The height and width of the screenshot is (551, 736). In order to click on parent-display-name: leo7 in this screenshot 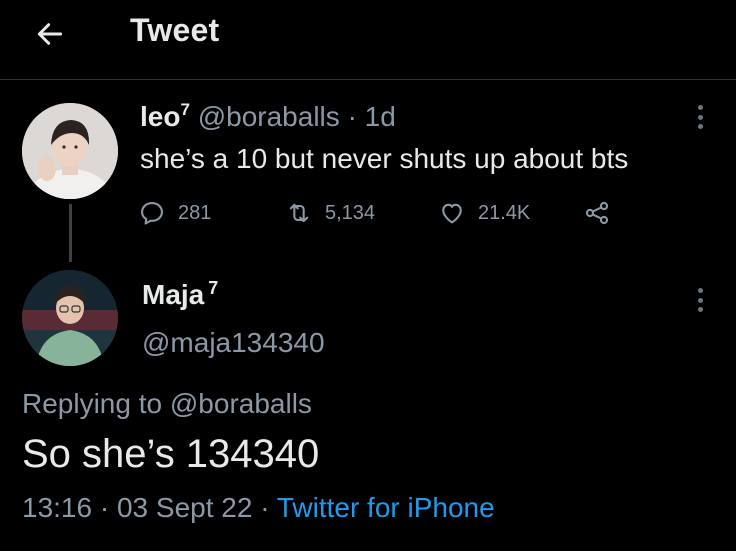, I will do `click(165, 116)`.